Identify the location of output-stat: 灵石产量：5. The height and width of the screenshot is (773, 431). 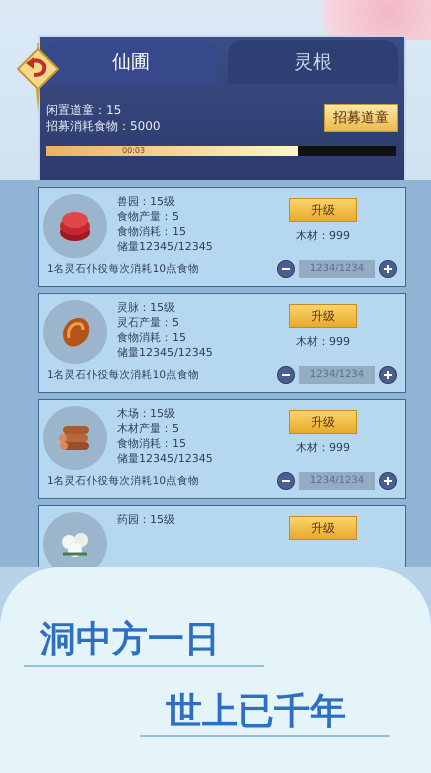
(148, 322).